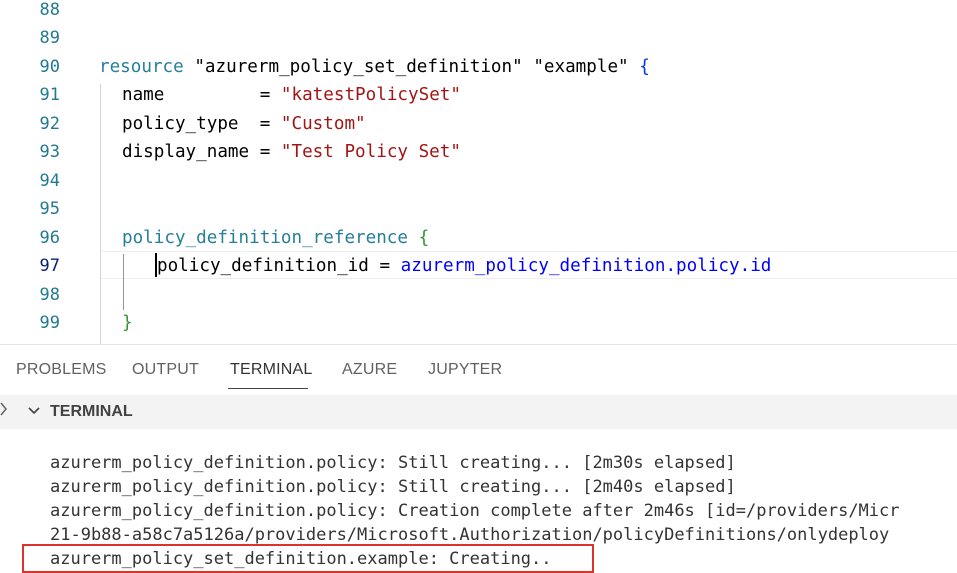 The height and width of the screenshot is (573, 957). What do you see at coordinates (49, 266) in the screenshot?
I see `line-number: 97` at bounding box center [49, 266].